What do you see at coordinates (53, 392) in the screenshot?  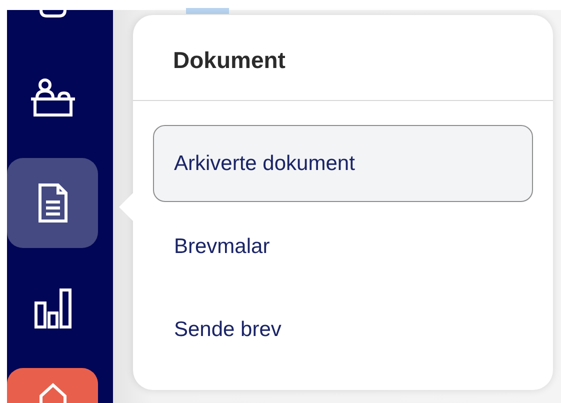 I see `house-icon` at bounding box center [53, 392].